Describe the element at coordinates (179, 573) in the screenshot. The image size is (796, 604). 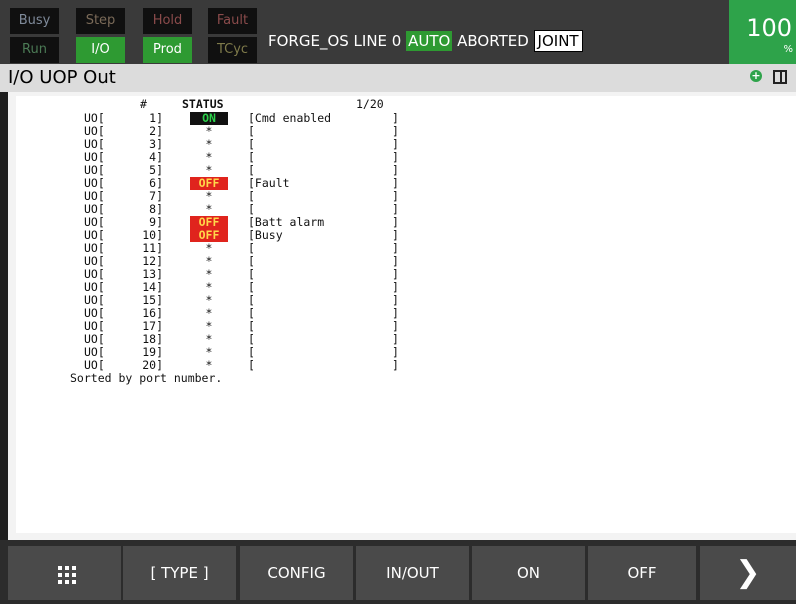
I see `type-button: [ TYPE ]` at that location.